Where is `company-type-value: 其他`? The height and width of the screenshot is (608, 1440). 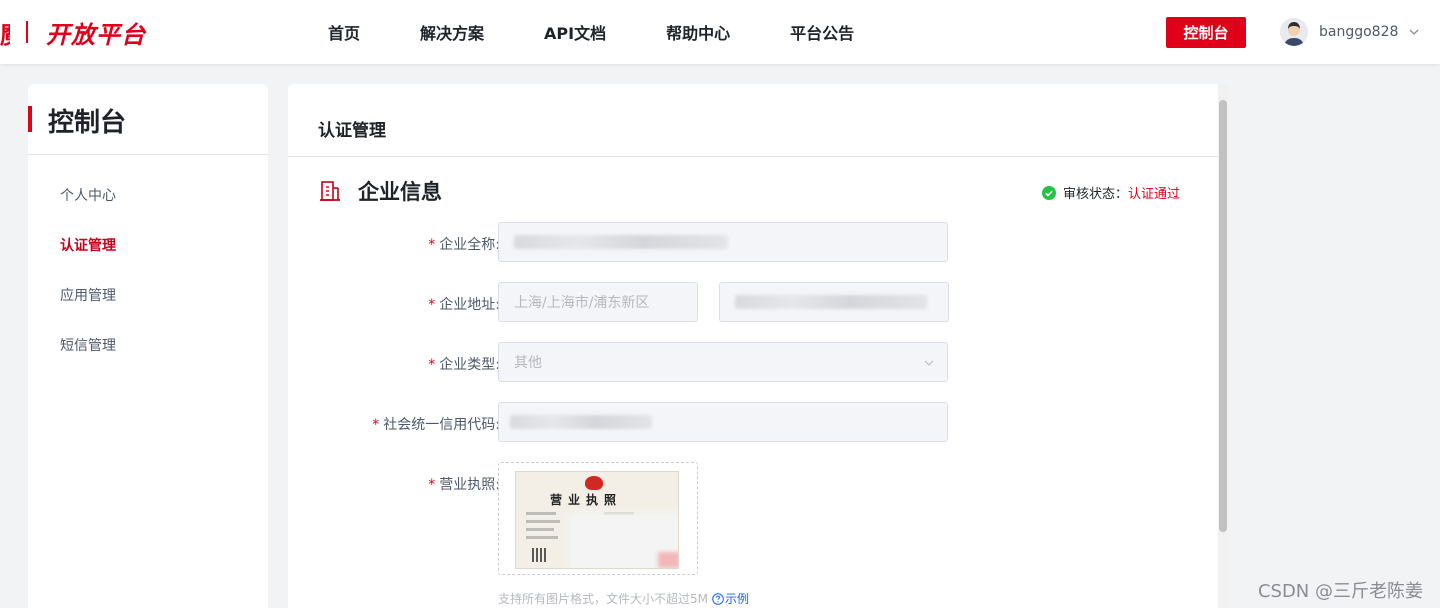 company-type-value: 其他 is located at coordinates (528, 363).